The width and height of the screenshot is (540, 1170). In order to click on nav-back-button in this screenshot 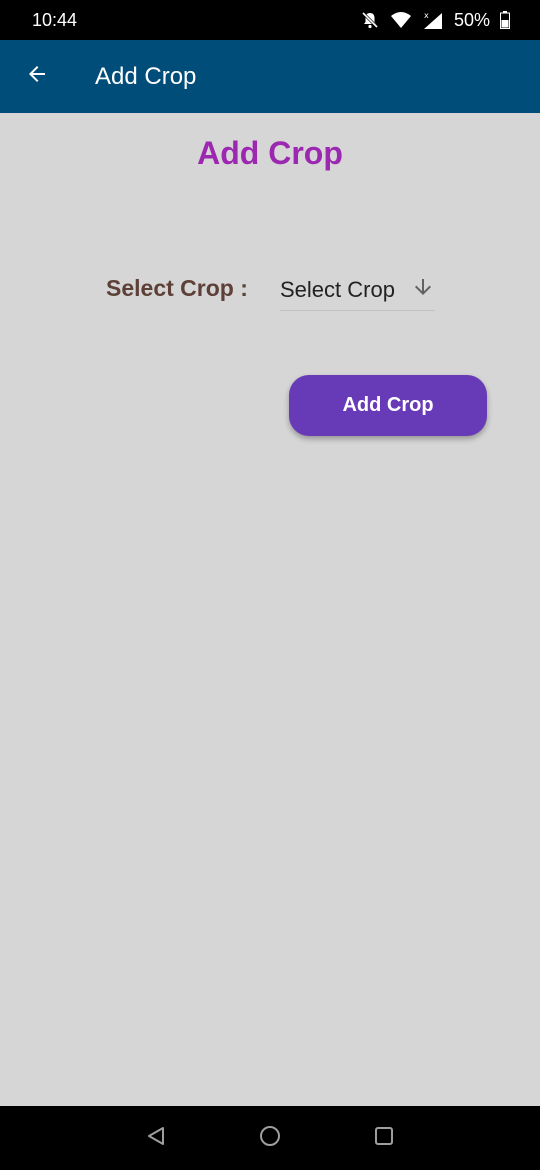, I will do `click(156, 1138)`.